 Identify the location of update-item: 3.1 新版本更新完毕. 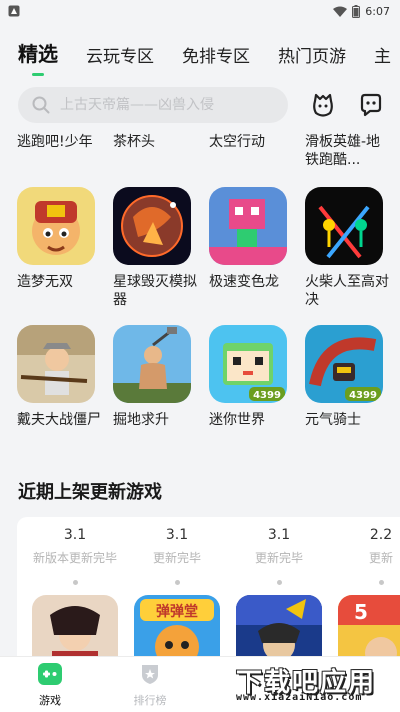
(75, 556).